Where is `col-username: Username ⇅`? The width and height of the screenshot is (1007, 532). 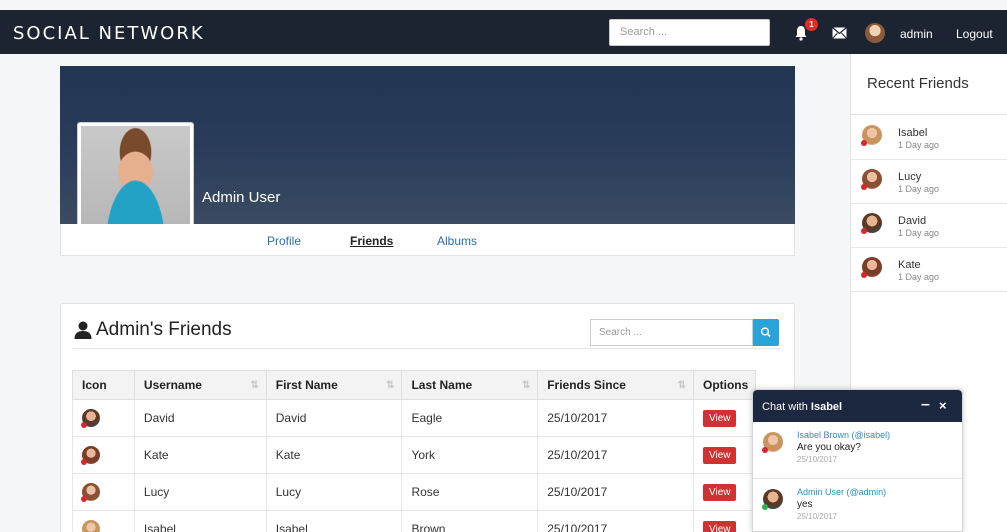
col-username: Username ⇅ is located at coordinates (200, 385).